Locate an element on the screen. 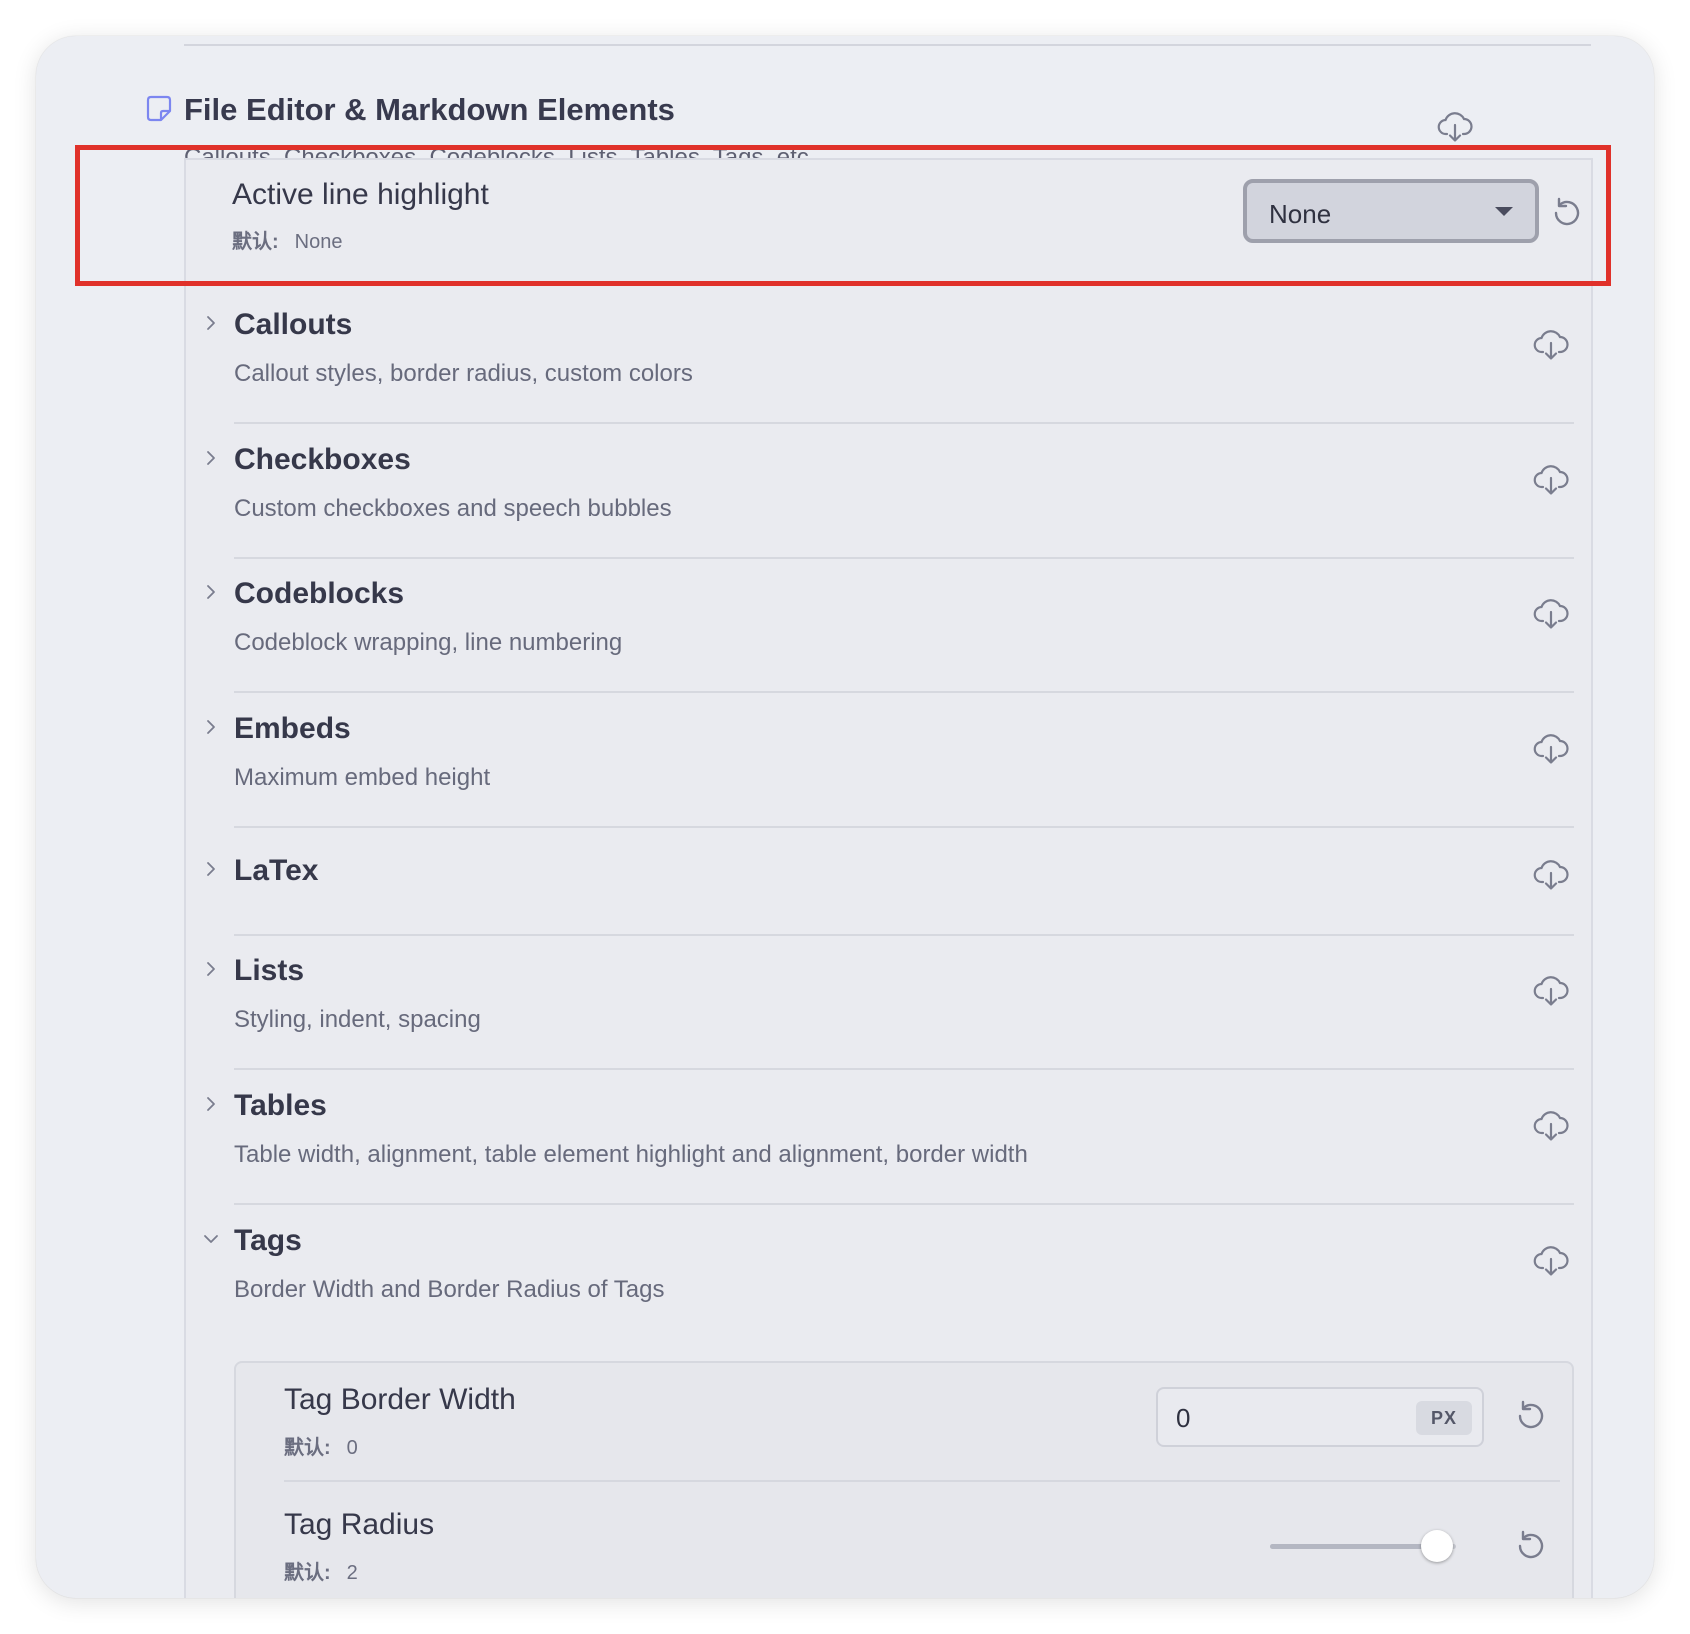 Image resolution: width=1690 pixels, height=1634 pixels. tag-border-width-input: 0 PX is located at coordinates (1320, 1417).